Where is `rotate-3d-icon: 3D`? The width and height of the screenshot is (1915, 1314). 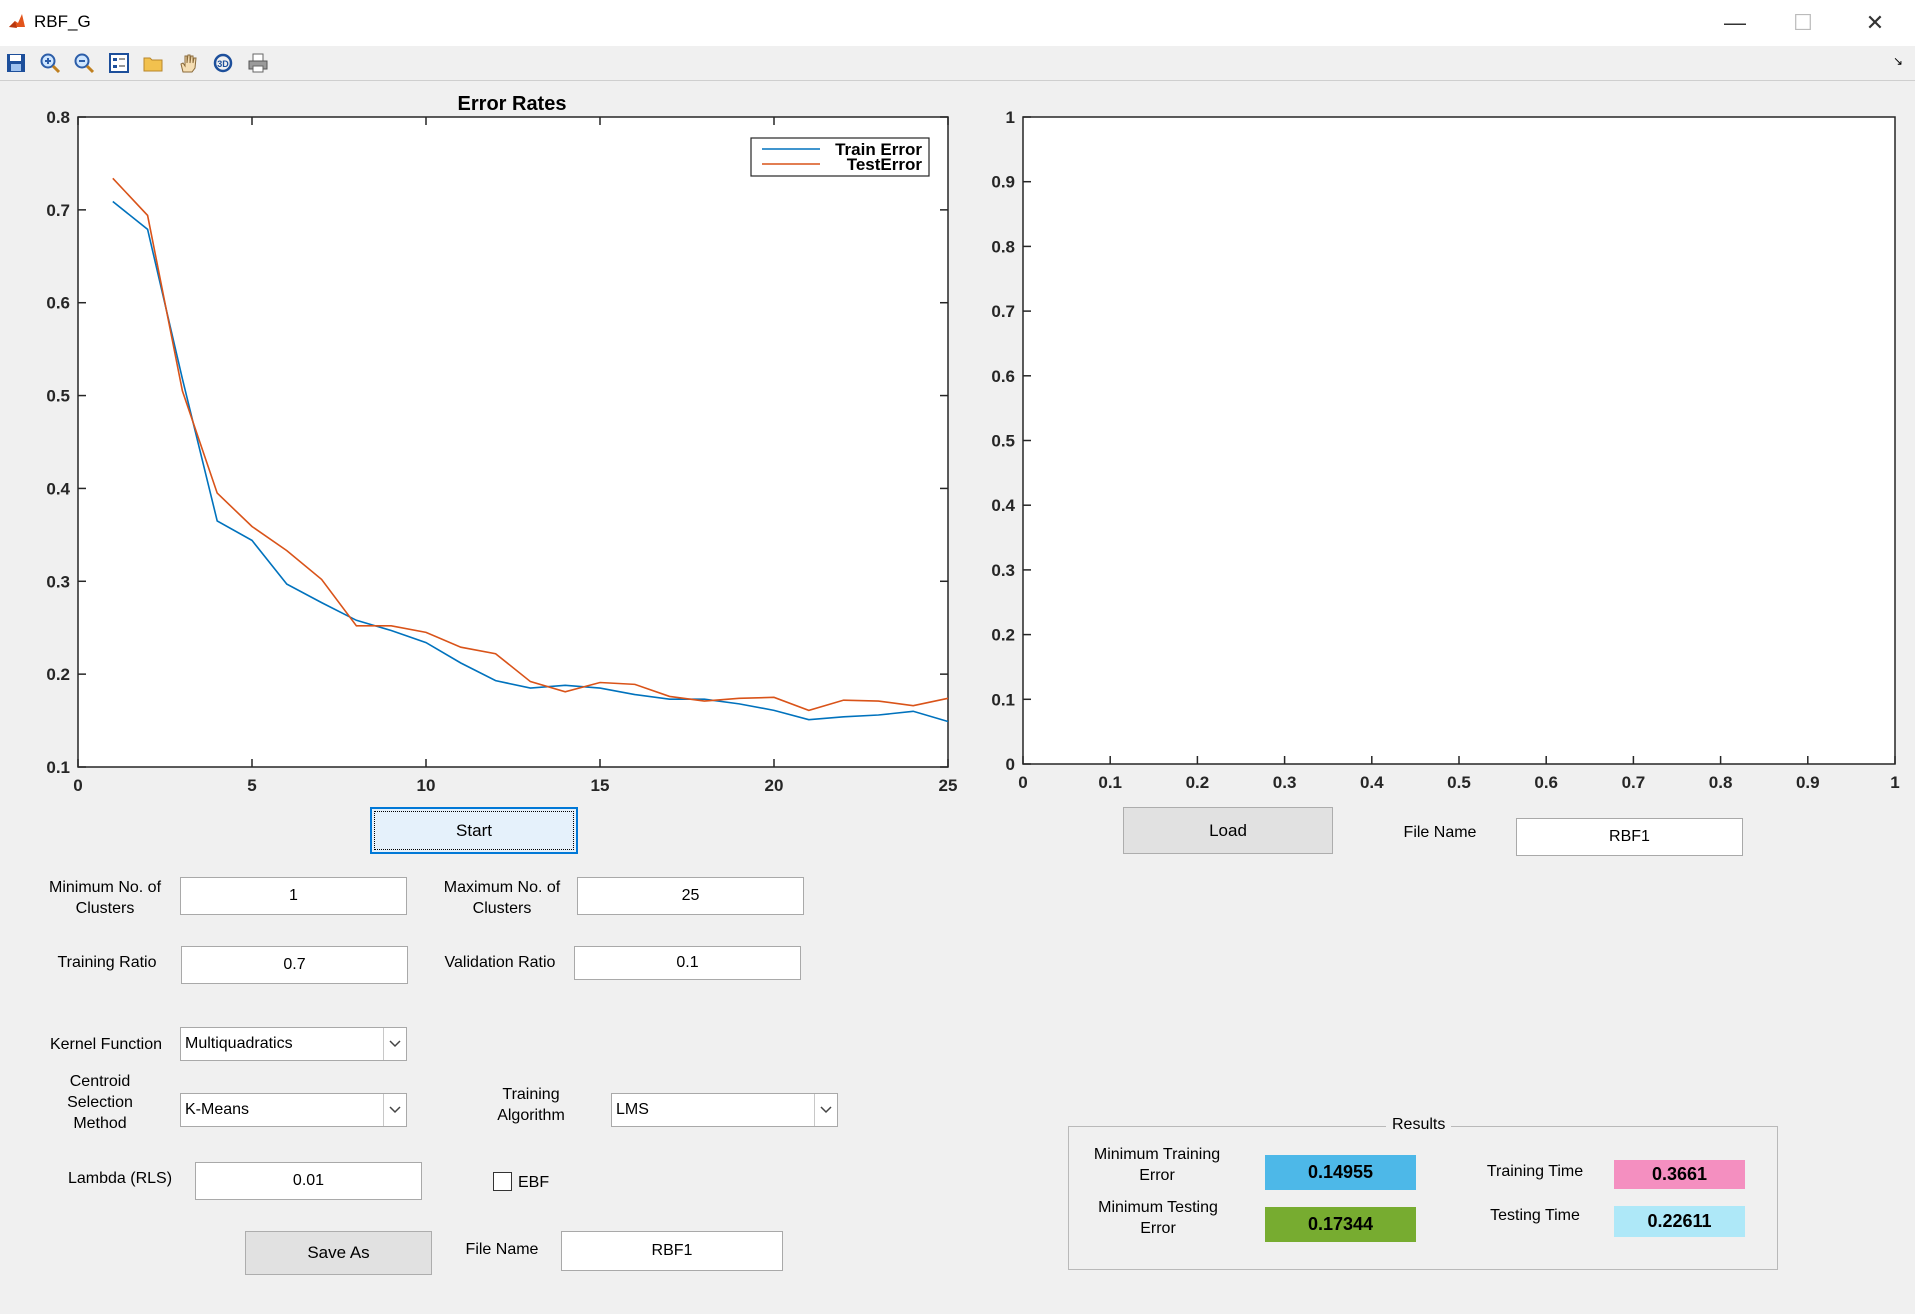 rotate-3d-icon: 3D is located at coordinates (223, 63).